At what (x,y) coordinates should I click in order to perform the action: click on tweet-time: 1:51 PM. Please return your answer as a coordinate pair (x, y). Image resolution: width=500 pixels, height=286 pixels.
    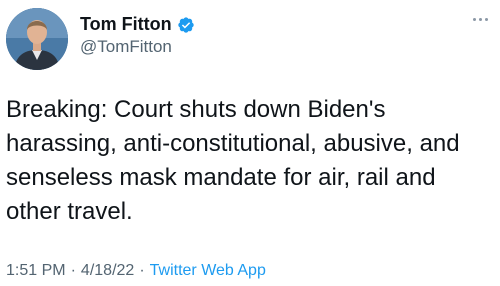
    Looking at the image, I should click on (36, 271).